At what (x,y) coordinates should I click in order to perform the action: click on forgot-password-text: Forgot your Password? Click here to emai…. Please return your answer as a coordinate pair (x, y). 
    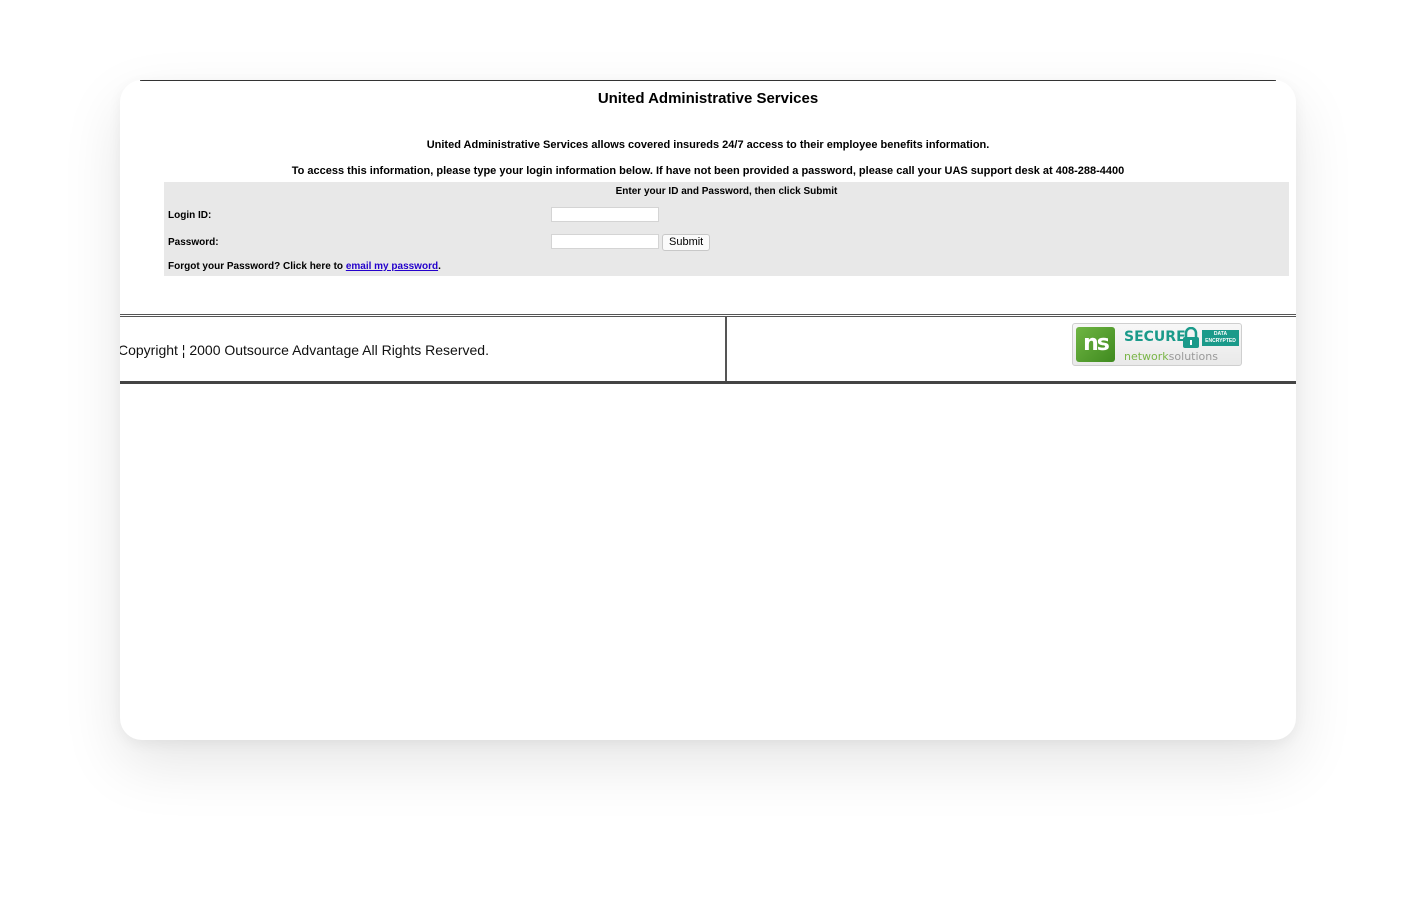
    Looking at the image, I should click on (304, 266).